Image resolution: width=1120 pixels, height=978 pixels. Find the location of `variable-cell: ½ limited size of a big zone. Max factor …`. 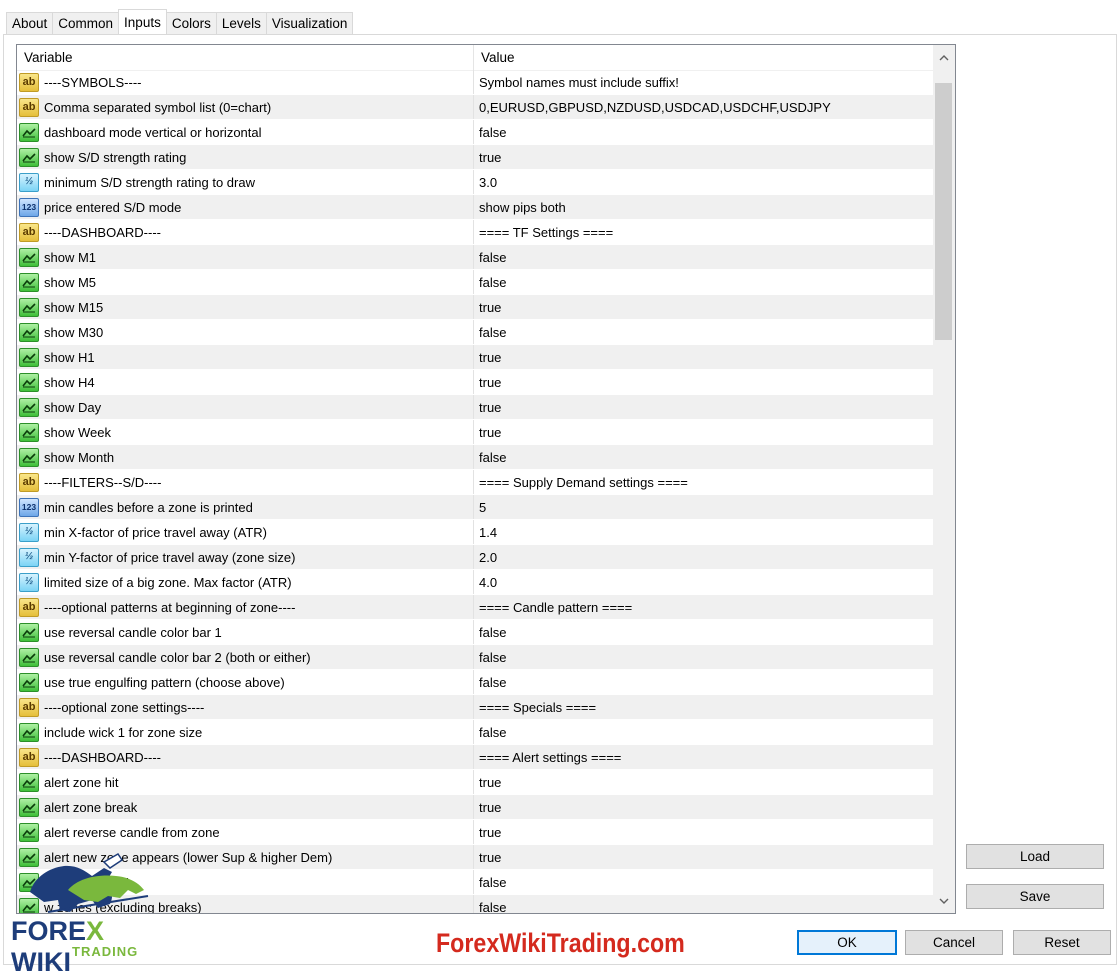

variable-cell: ½ limited size of a big zone. Max factor … is located at coordinates (245, 582).